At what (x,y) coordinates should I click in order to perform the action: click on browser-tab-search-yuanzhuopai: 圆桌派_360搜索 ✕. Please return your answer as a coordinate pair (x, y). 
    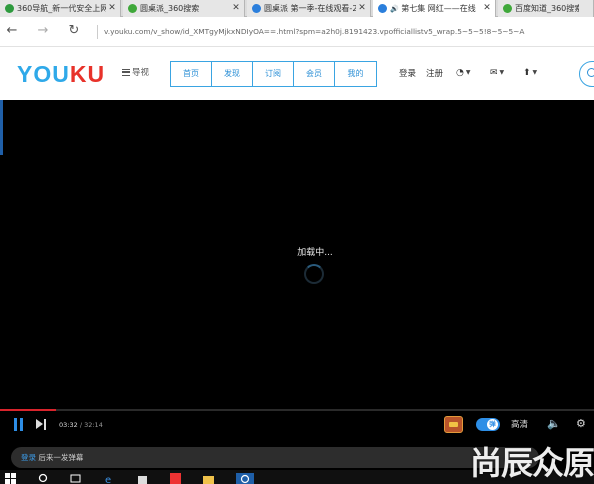
    Looking at the image, I should click on (184, 8).